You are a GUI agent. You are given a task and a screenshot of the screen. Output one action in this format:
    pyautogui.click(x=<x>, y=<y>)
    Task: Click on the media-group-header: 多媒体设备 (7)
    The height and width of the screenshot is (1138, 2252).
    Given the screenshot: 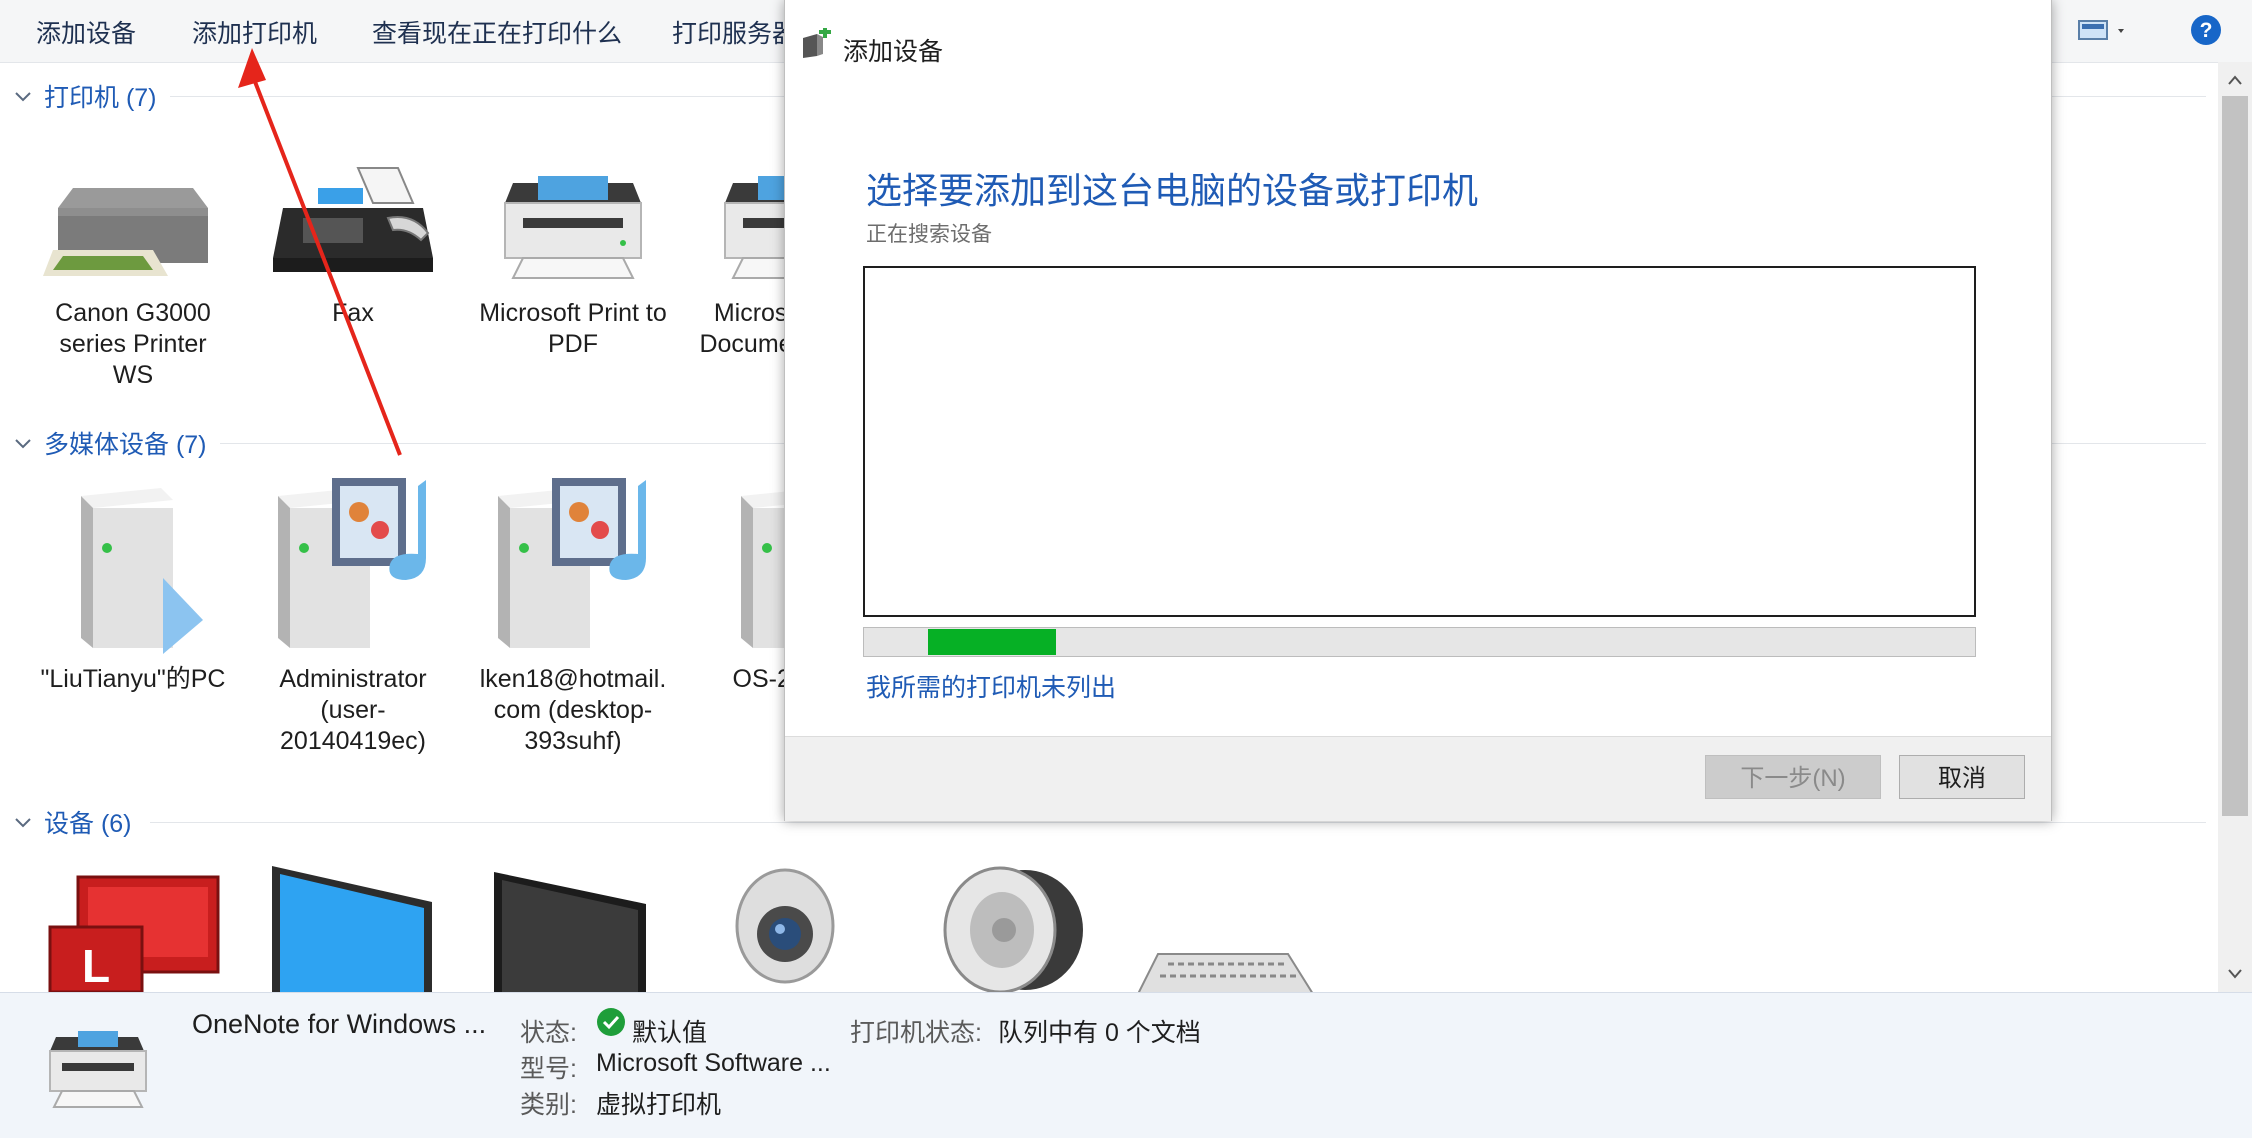 What is the action you would take?
    pyautogui.click(x=109, y=443)
    